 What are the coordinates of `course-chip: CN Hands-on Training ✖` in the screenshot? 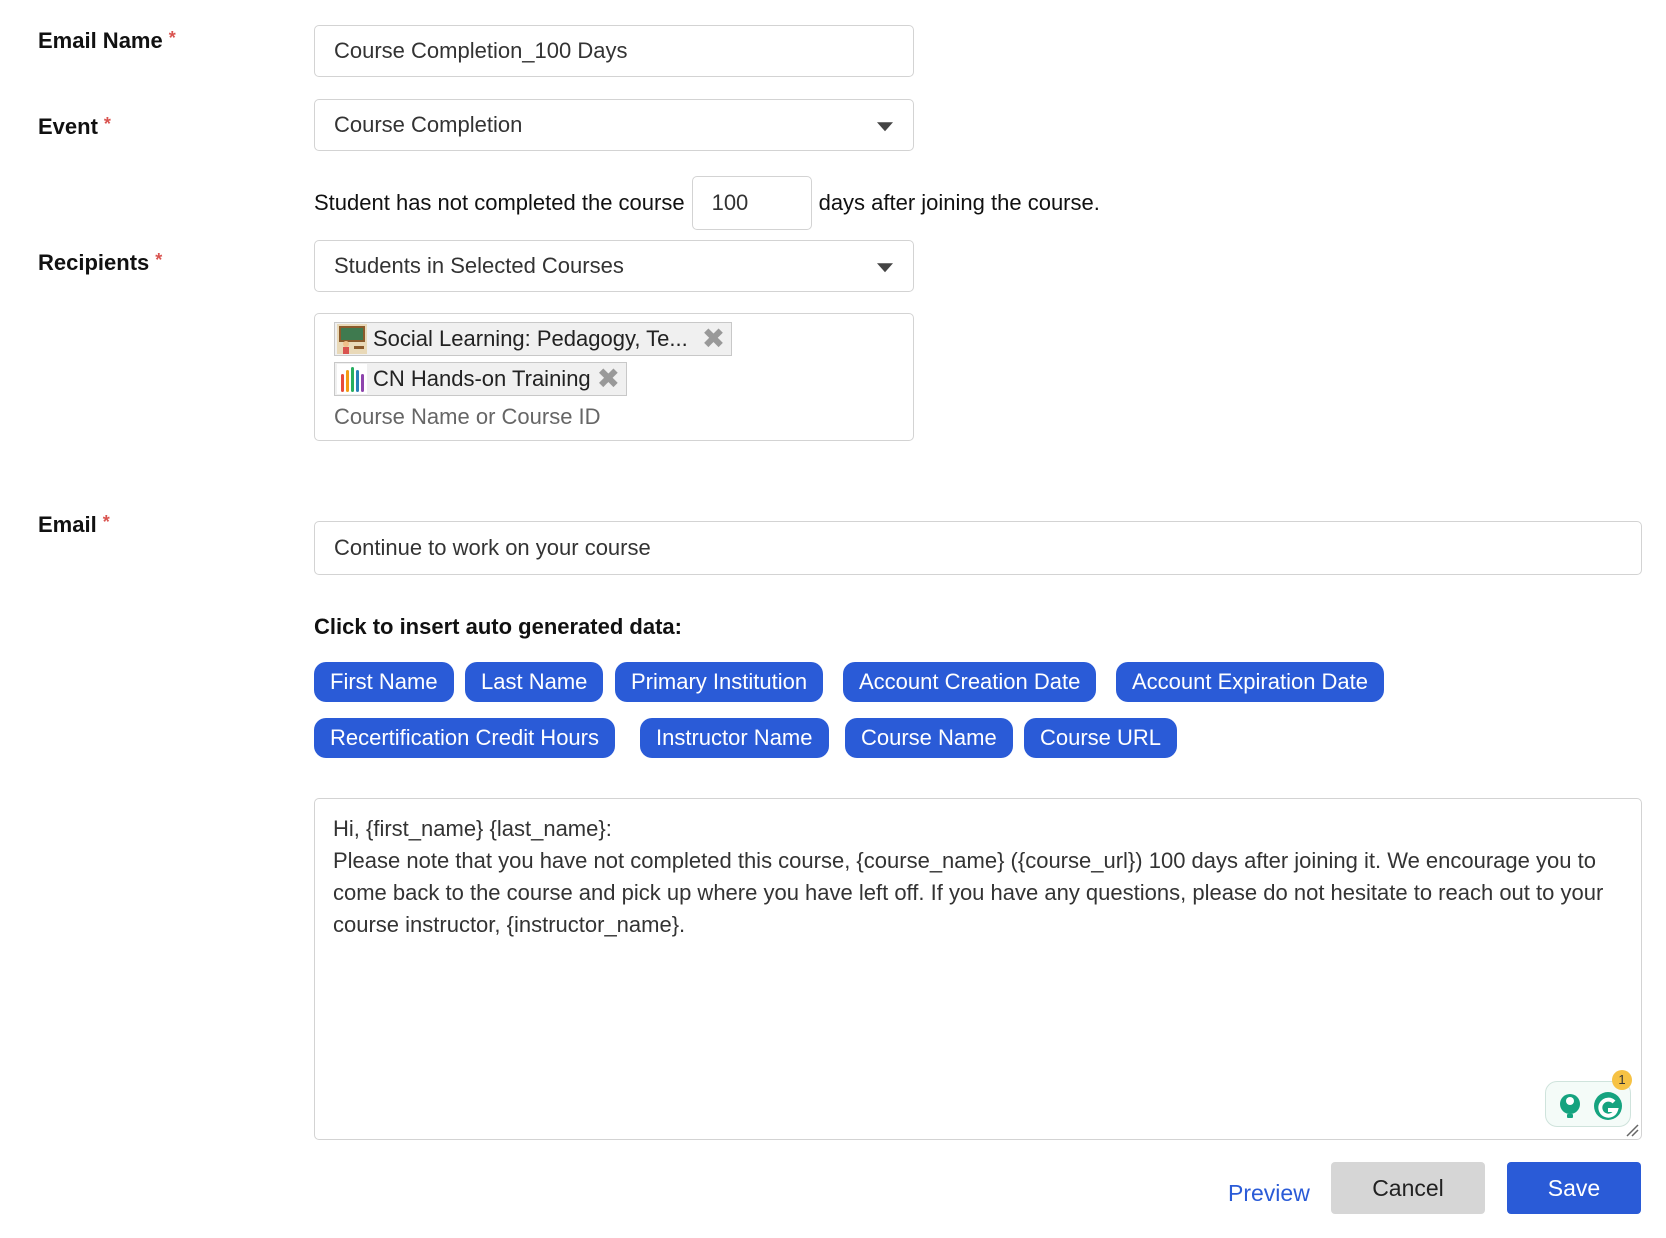 It's located at (481, 379).